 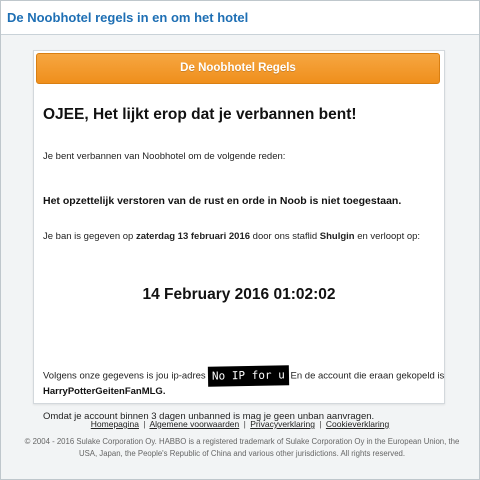 What do you see at coordinates (194, 424) in the screenshot?
I see `footer-link-algemene-voorwaarden: Algemene voorwaarden` at bounding box center [194, 424].